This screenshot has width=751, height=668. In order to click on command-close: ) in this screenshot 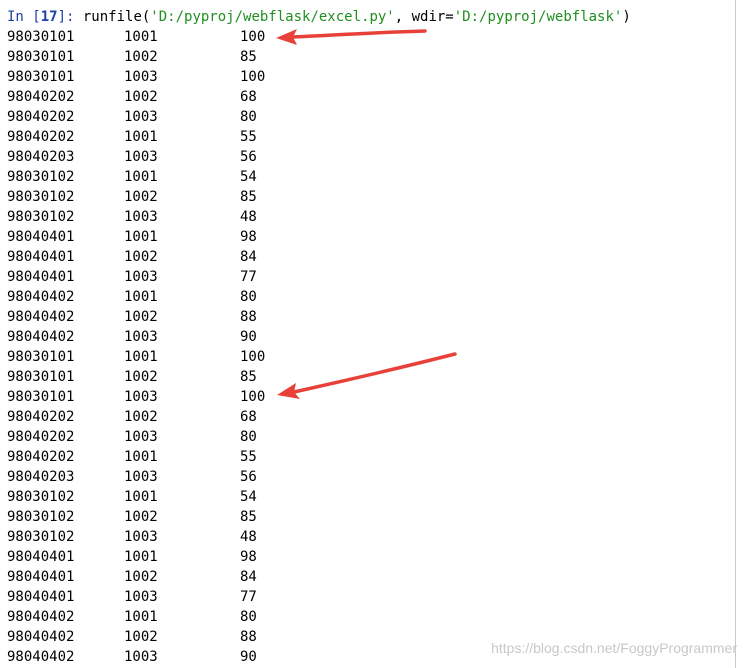, I will do `click(626, 17)`.